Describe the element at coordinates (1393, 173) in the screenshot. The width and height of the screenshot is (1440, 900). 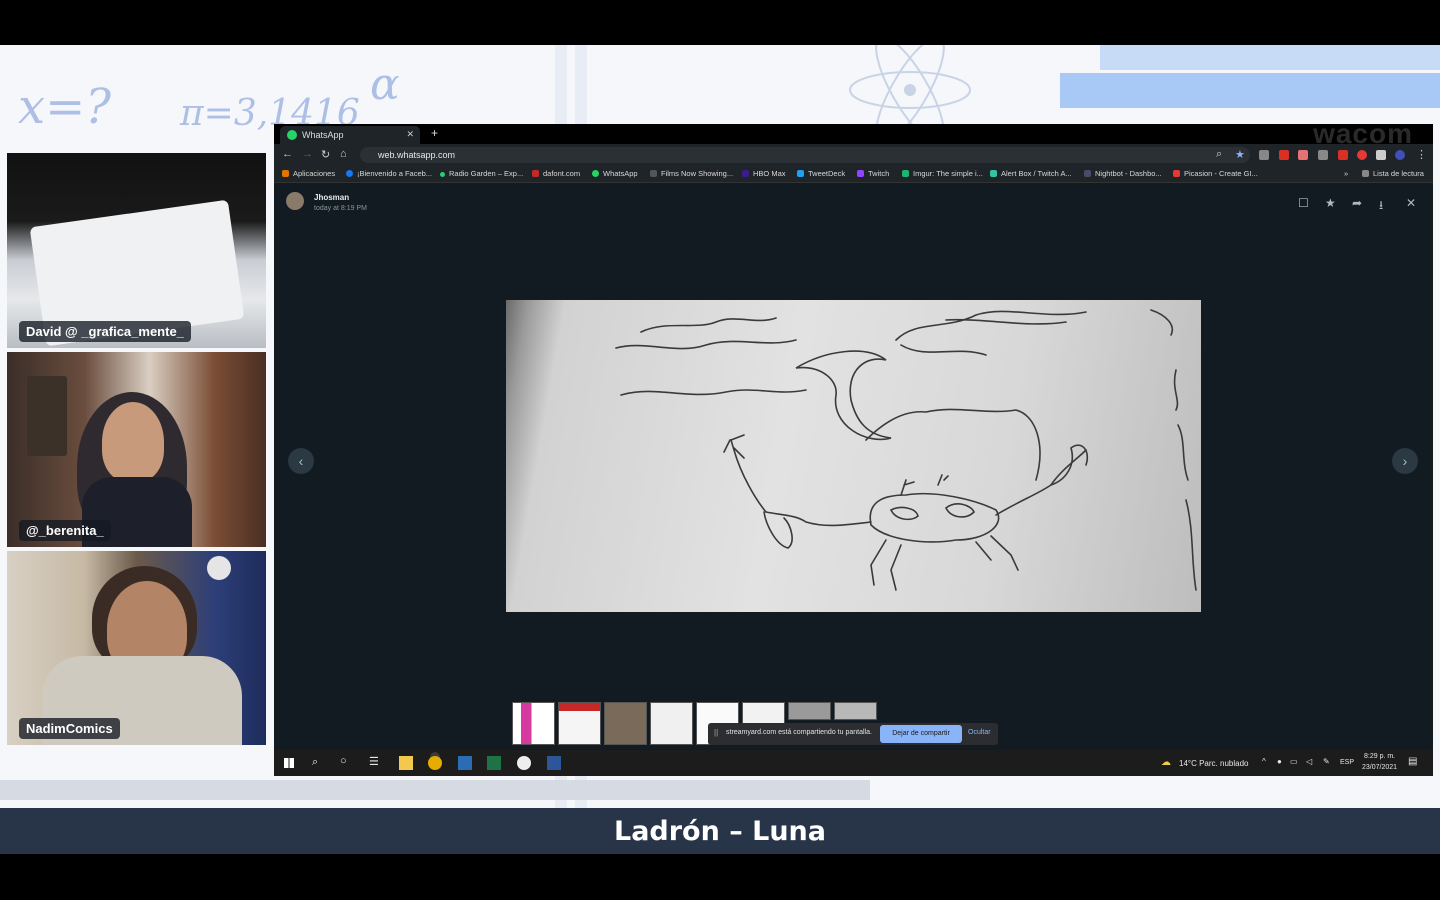
I see `reading-list-button: Lista de lectura` at that location.